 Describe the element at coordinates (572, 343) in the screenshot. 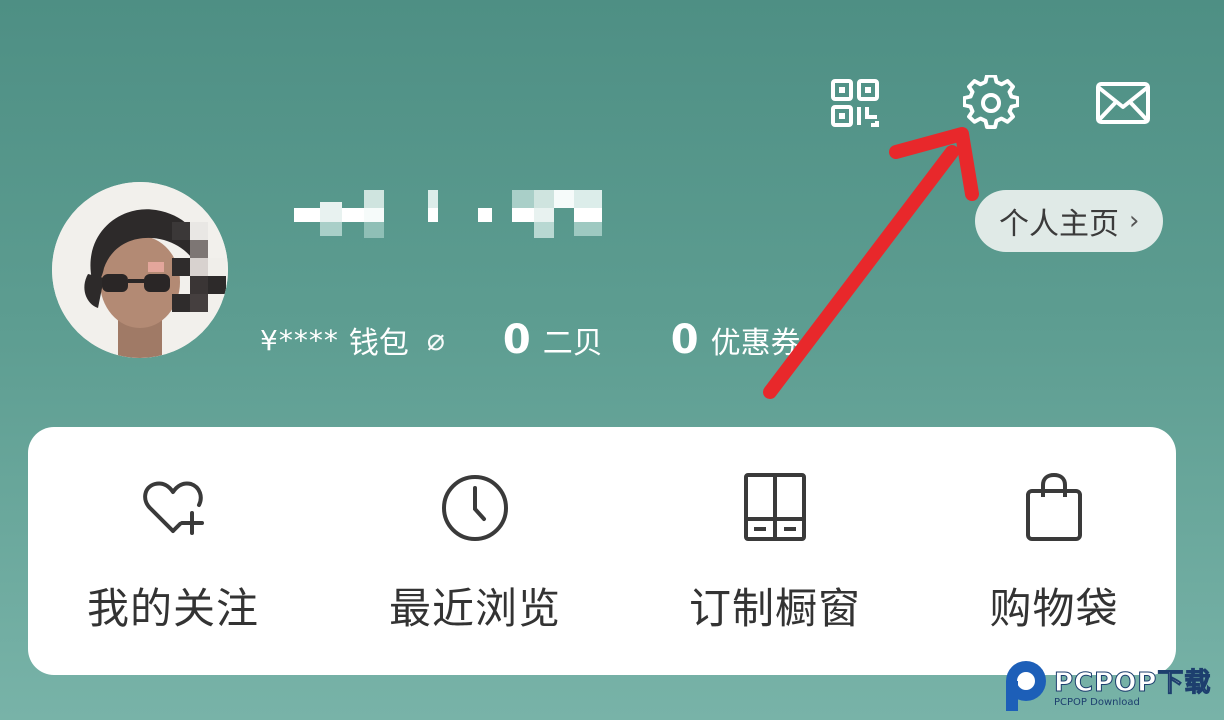

I see `pages-label: 二贝` at that location.